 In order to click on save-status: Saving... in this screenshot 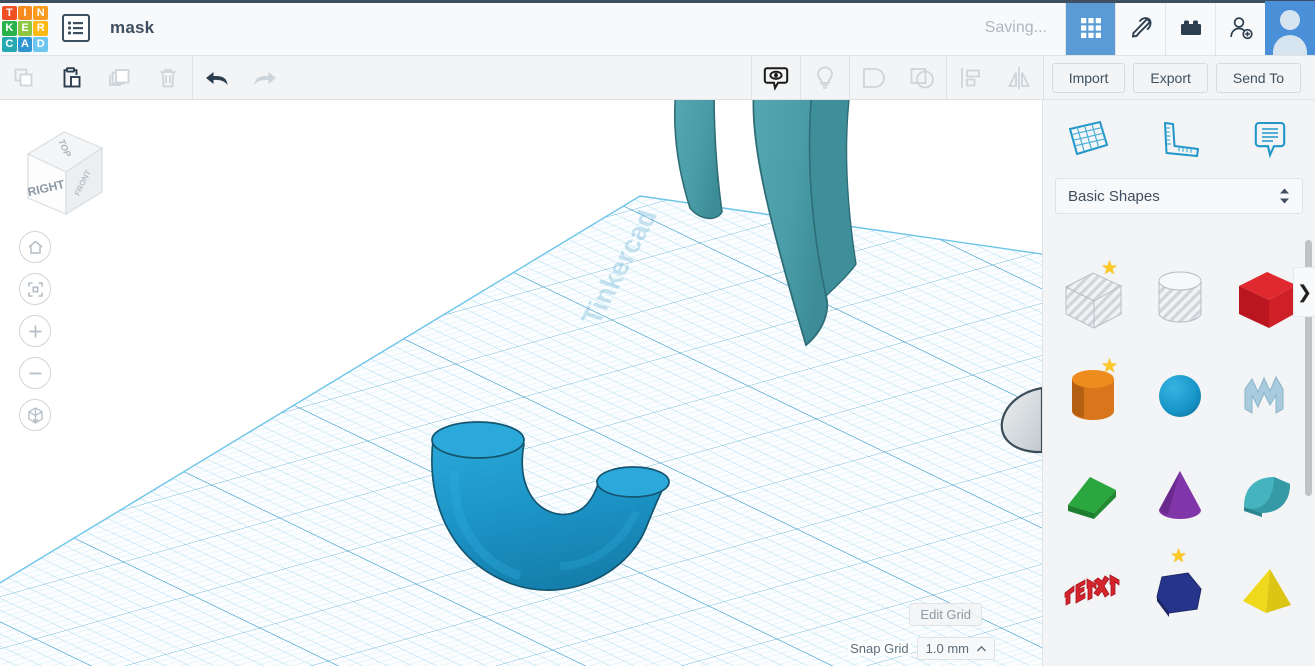, I will do `click(1015, 27)`.